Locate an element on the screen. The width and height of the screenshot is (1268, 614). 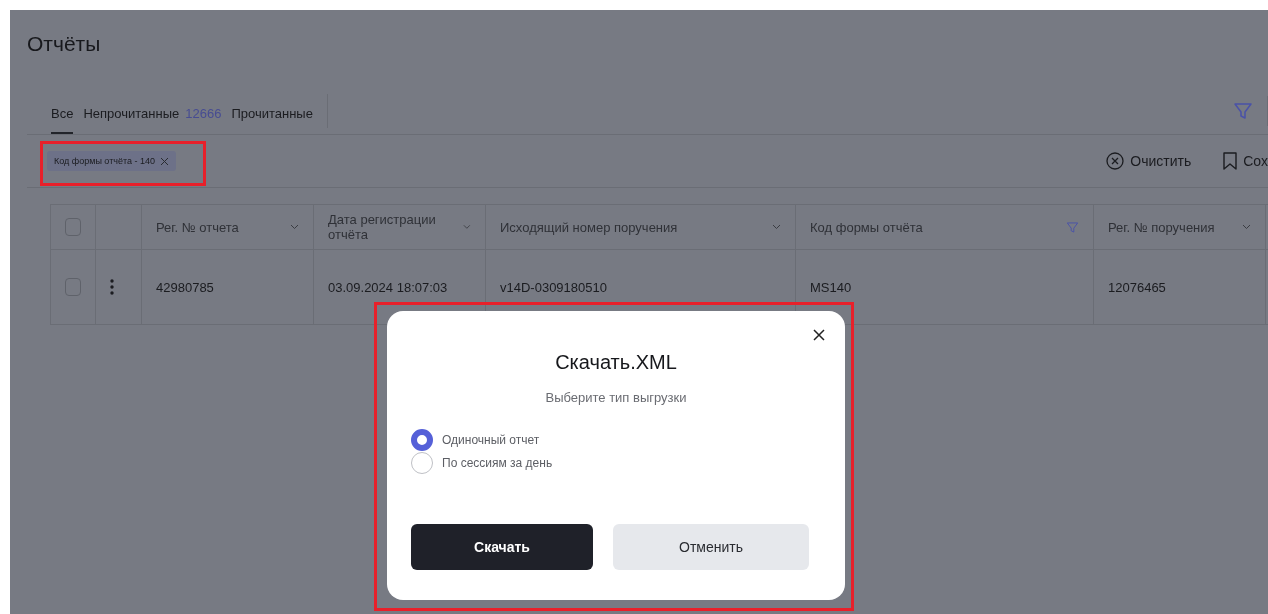
close-button is located at coordinates (819, 335).